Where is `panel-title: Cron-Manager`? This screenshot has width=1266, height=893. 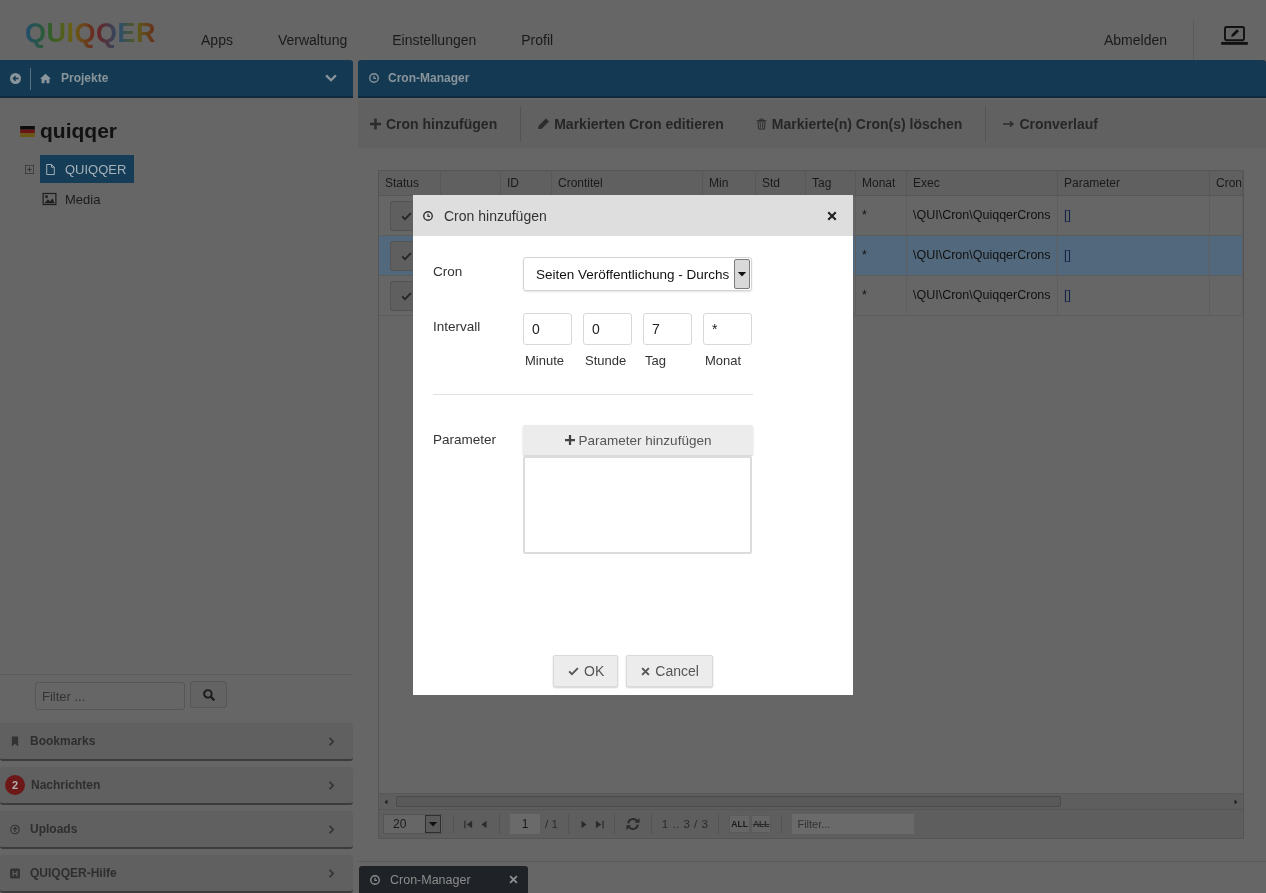
panel-title: Cron-Manager is located at coordinates (429, 78).